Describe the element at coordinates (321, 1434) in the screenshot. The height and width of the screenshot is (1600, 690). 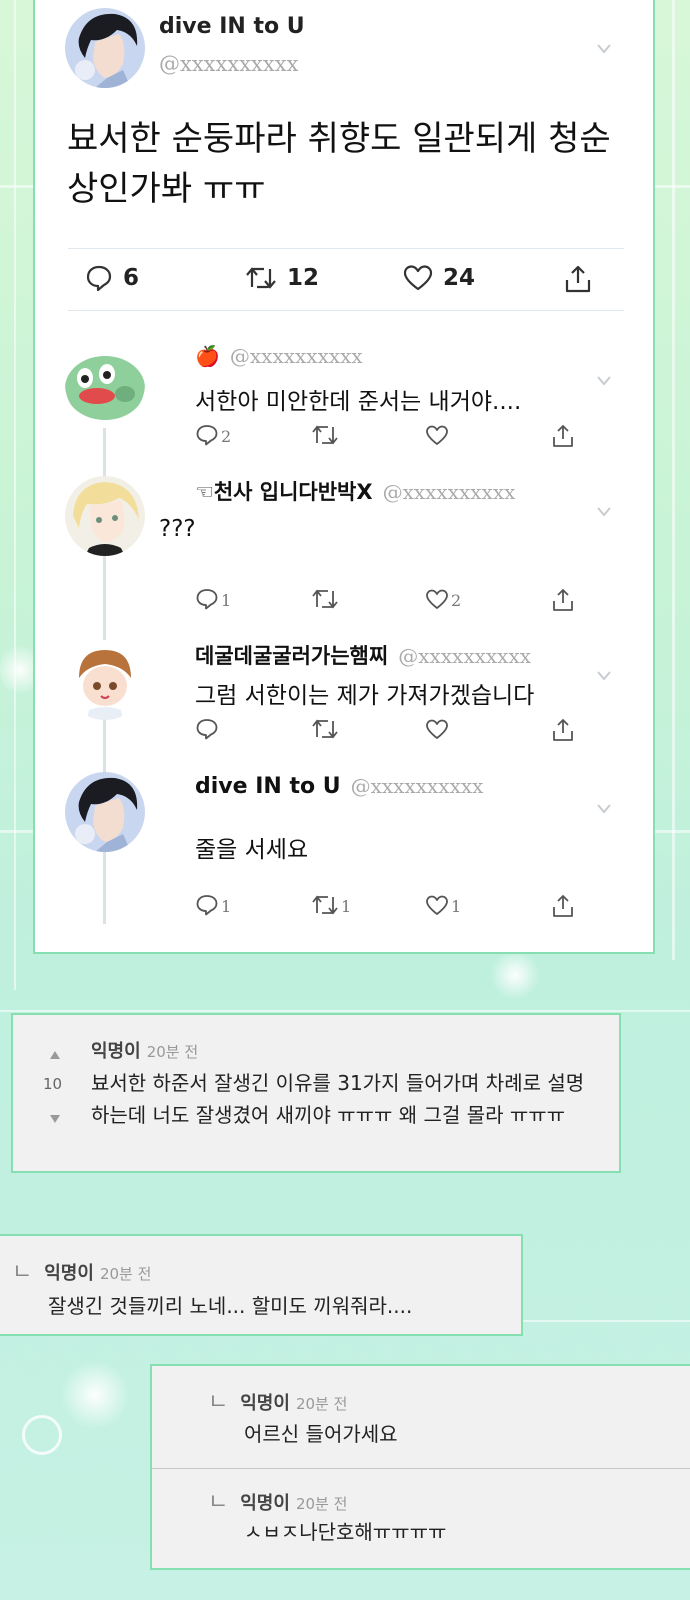
I see `comment-text: 어르신 들어가세요` at that location.